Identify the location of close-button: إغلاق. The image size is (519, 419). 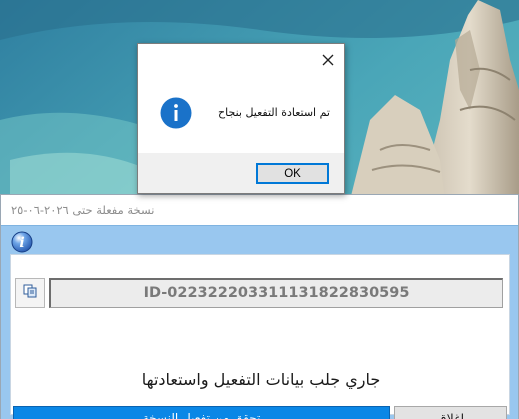
(450, 412).